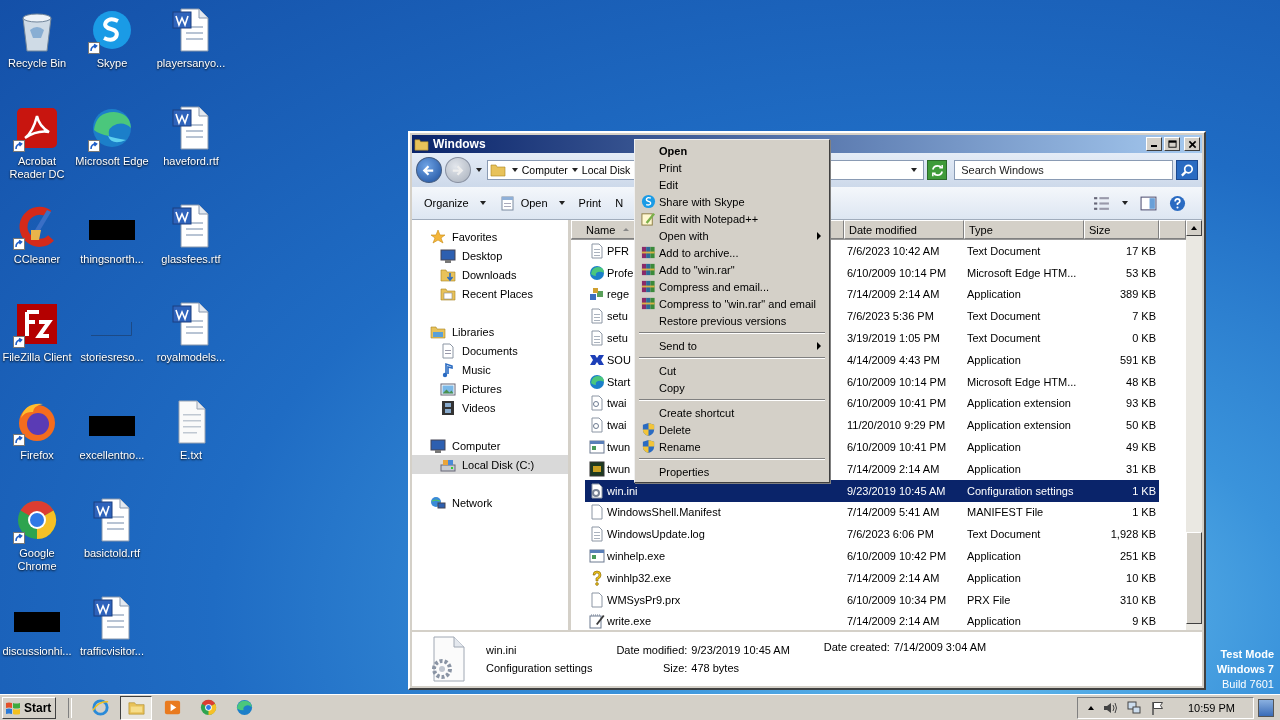 Image resolution: width=1280 pixels, height=720 pixels. Describe the element at coordinates (890, 534) in the screenshot. I see `modified-date: 7/6/2023 6:06 PM` at that location.